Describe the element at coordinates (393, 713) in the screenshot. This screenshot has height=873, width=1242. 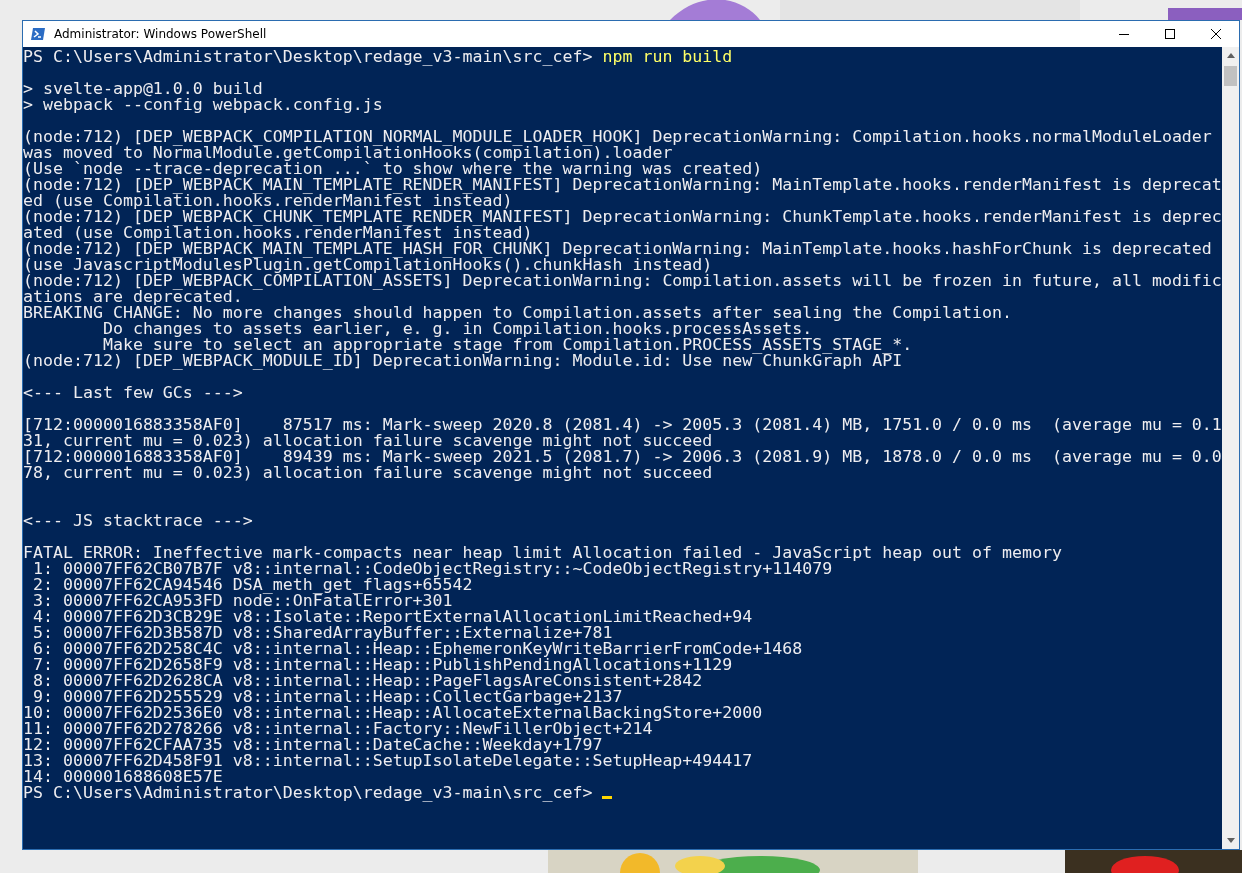
I see `console-line: 10: 00007FF62D2536E0 v8::internal::Heap::AllocateExternalBackingStore+2000` at that location.